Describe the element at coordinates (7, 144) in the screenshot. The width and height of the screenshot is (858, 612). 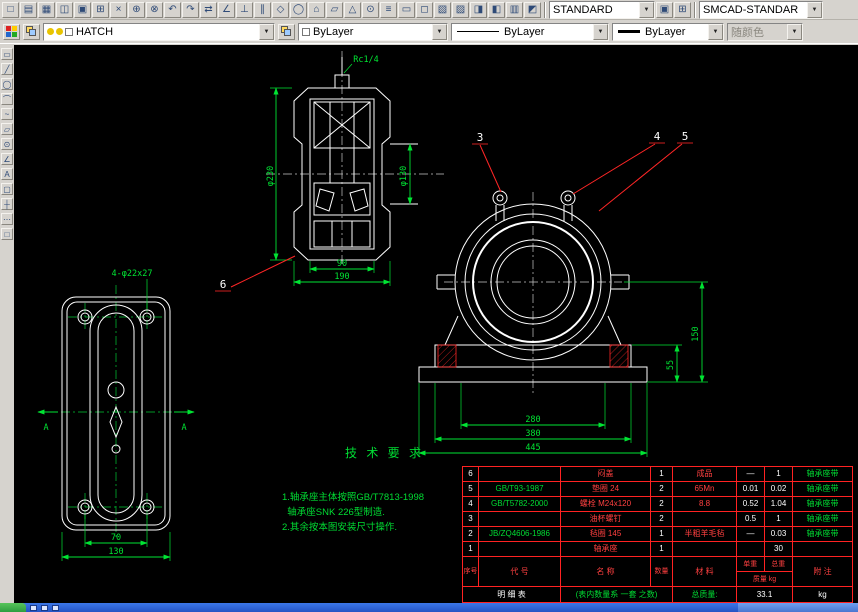
I see `draw-tool-button: ⊙` at that location.